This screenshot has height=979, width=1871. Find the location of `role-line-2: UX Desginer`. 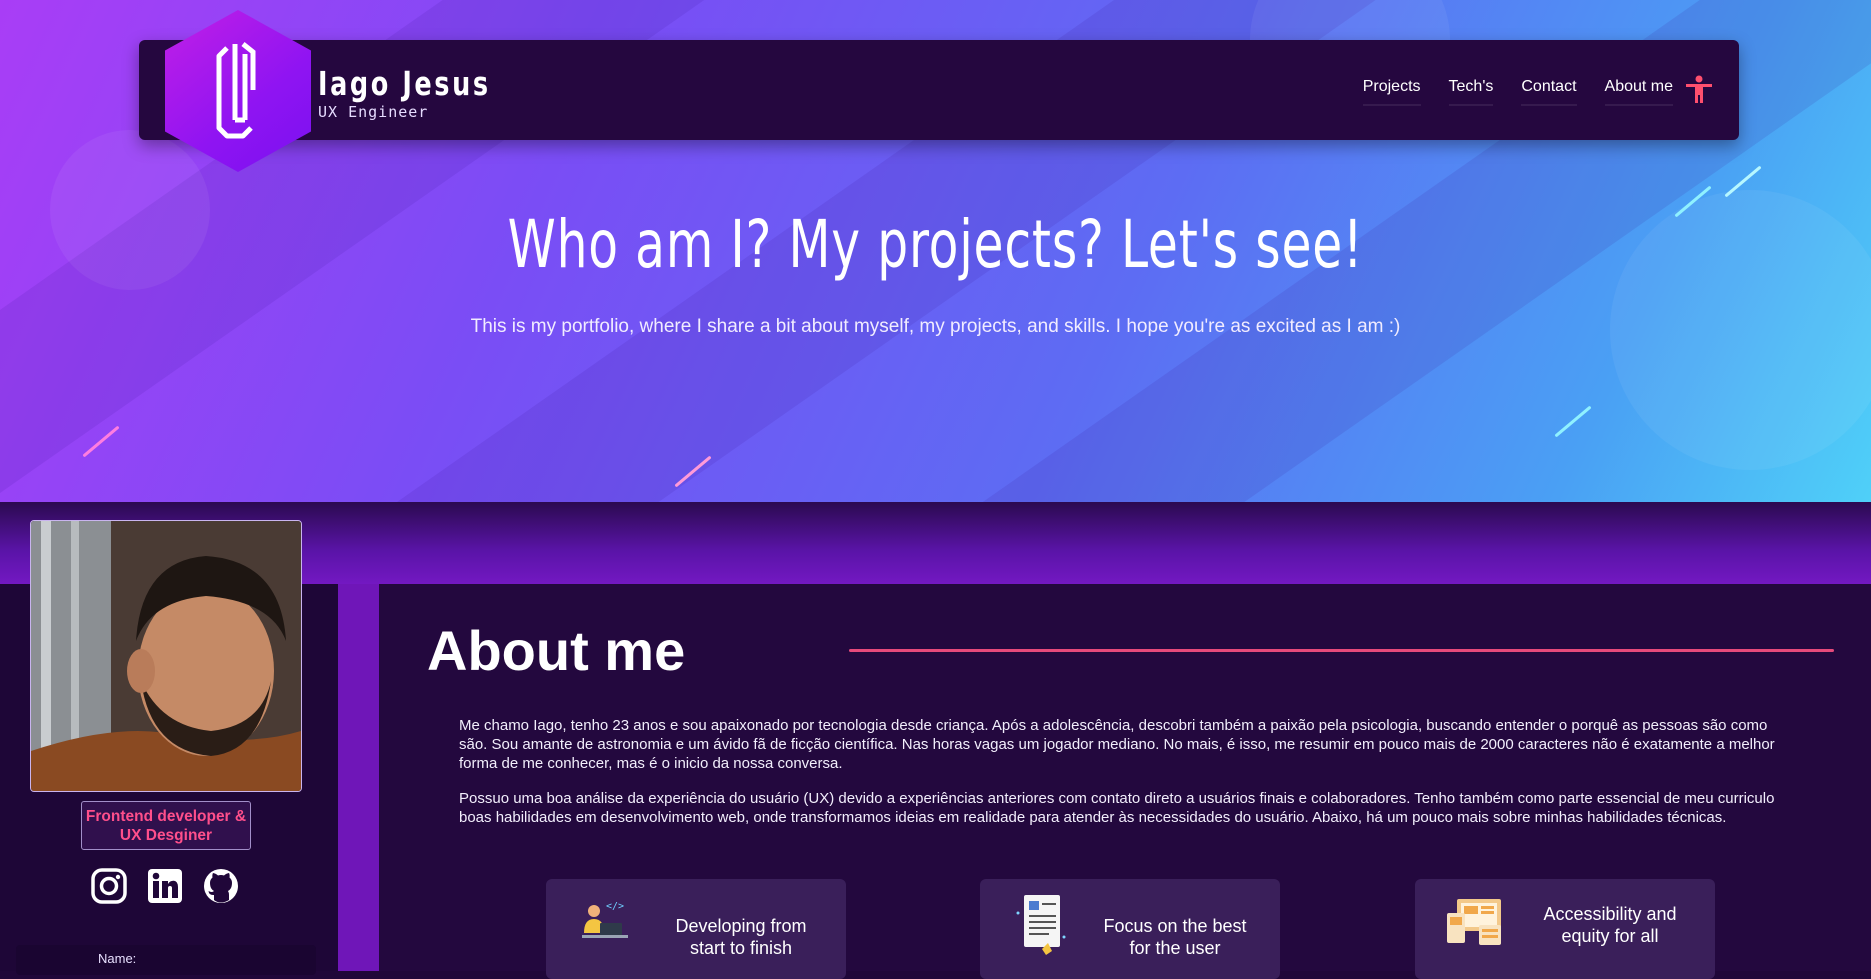

role-line-2: UX Desginer is located at coordinates (166, 835).